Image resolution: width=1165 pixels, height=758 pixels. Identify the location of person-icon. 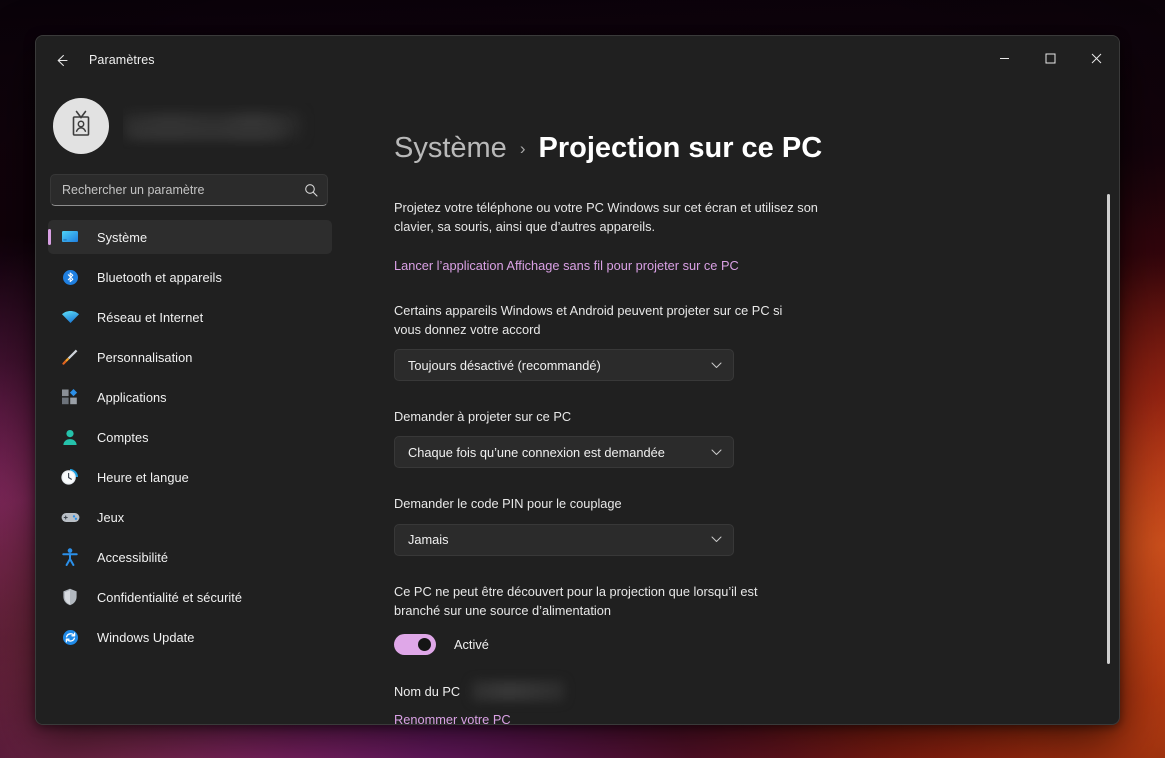
(70, 437).